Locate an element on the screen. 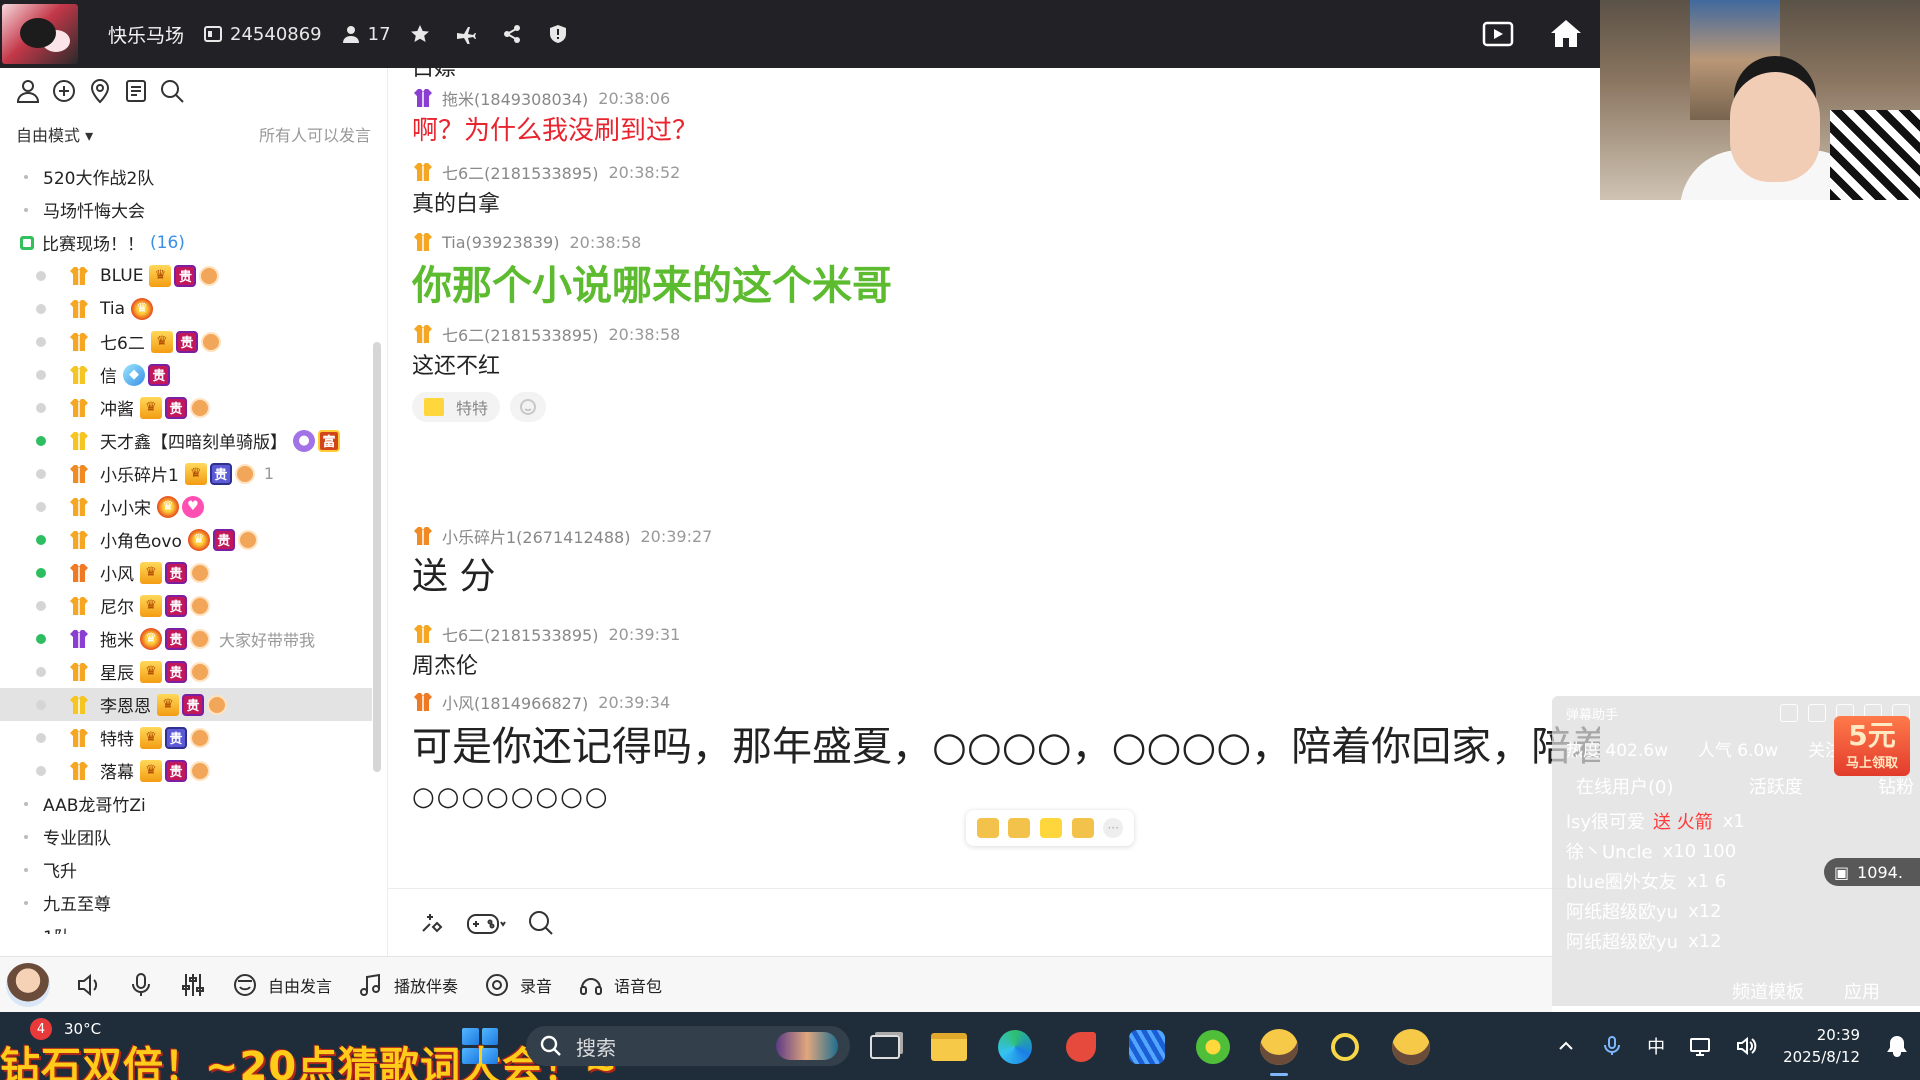  task-view-icon is located at coordinates (885, 1047).